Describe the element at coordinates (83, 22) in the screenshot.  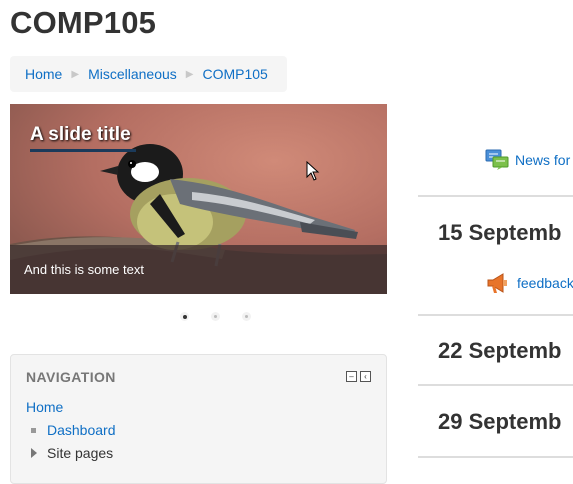
I see `page-title: COMP105` at that location.